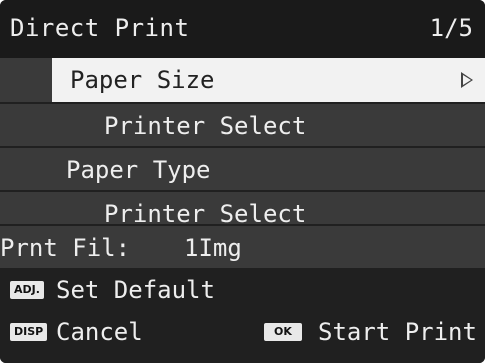 The width and height of the screenshot is (485, 363). I want to click on cancel-label: Cancel, so click(99, 332).